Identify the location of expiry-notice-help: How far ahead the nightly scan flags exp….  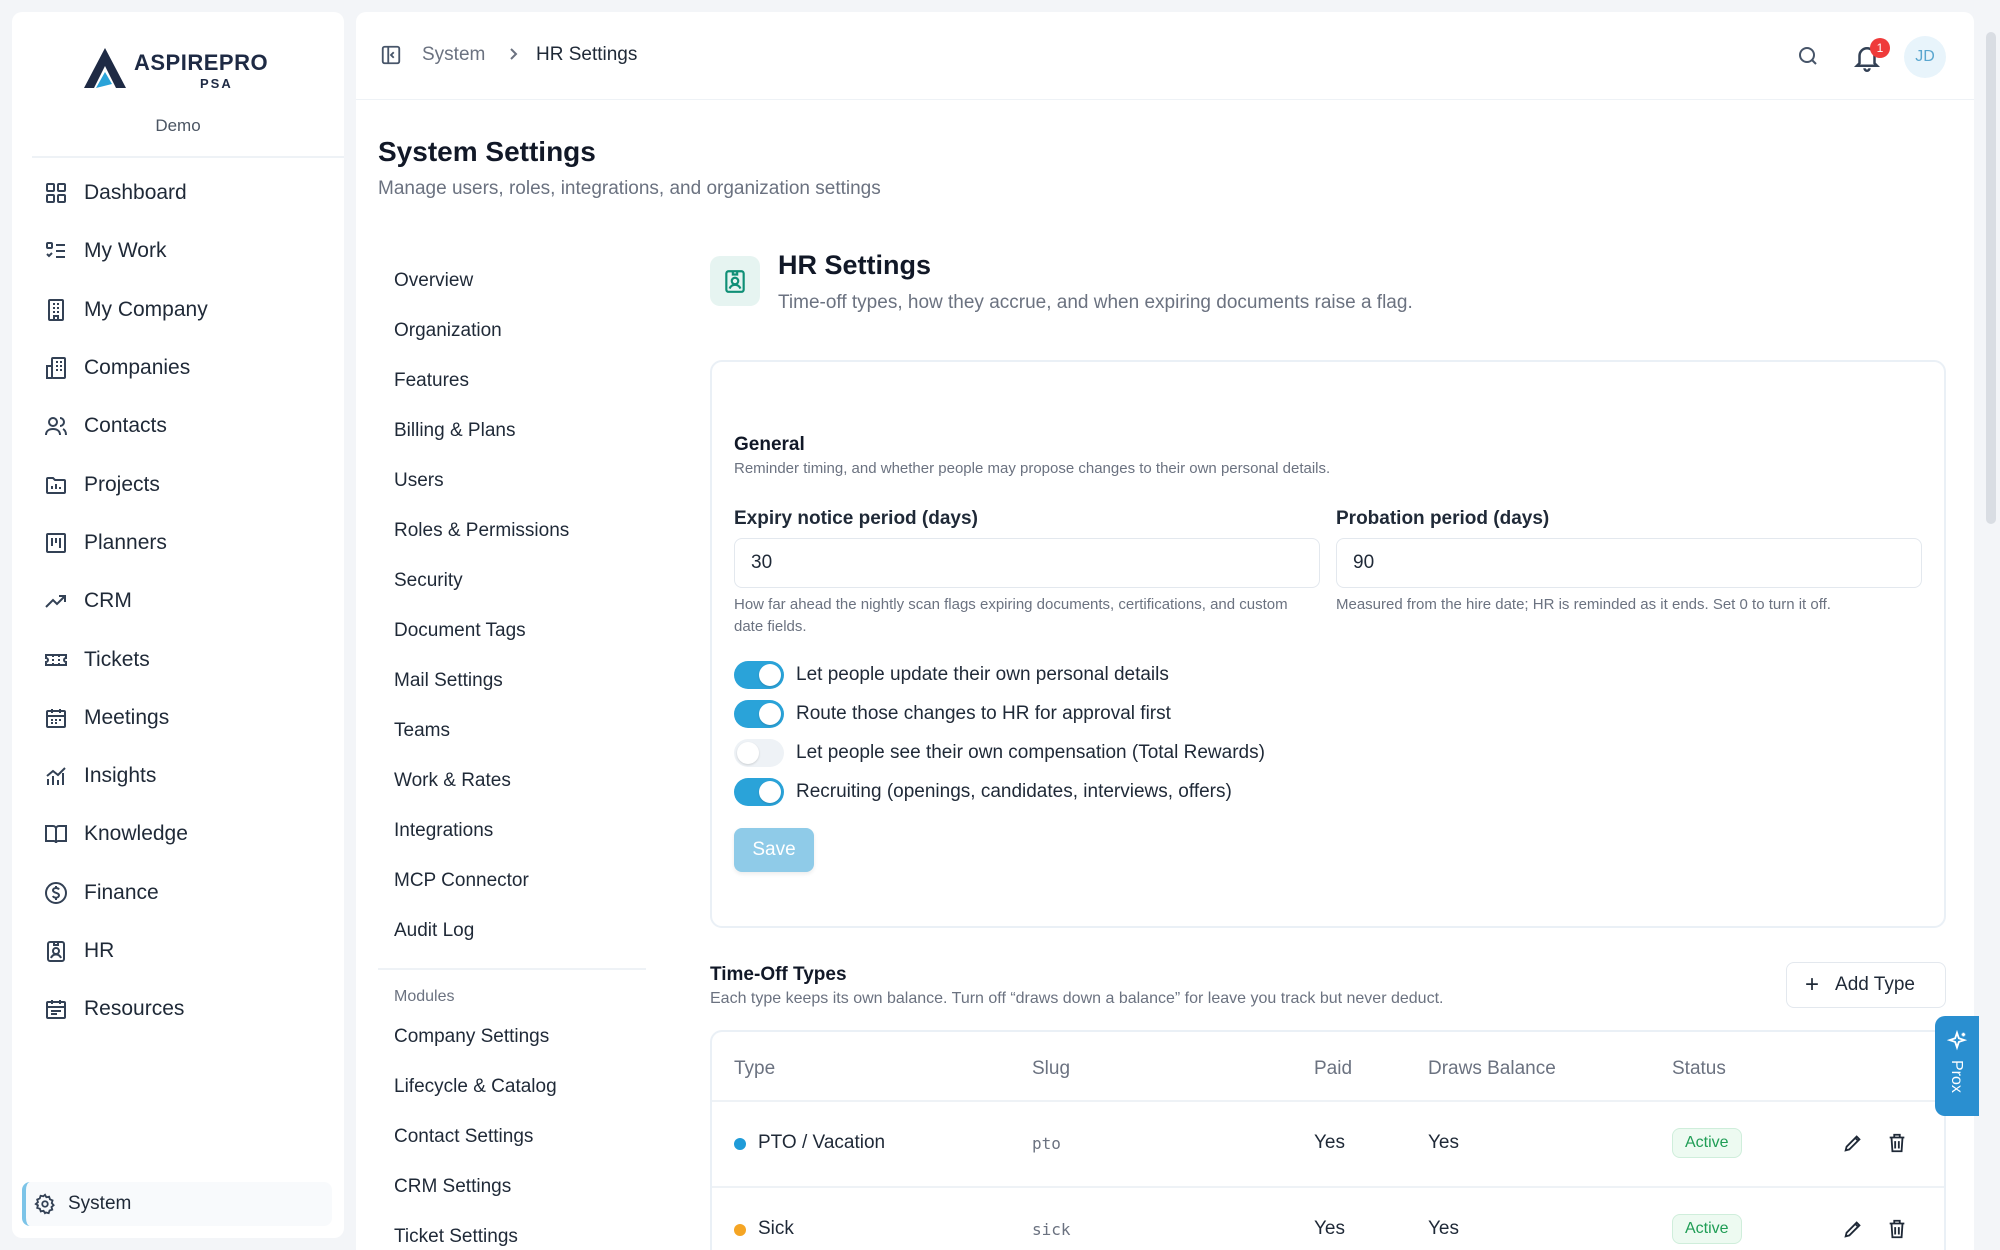
(1011, 615).